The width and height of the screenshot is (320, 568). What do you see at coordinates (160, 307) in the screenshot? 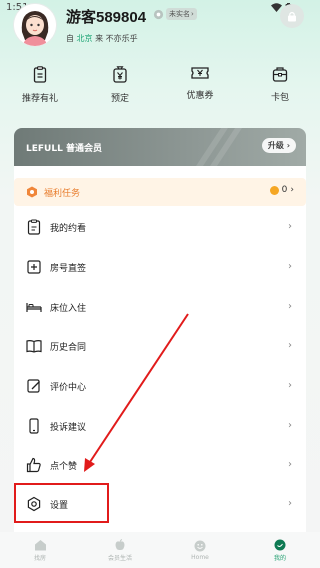
I see `menu-item-bed-checkin: 床位入住 ›` at bounding box center [160, 307].